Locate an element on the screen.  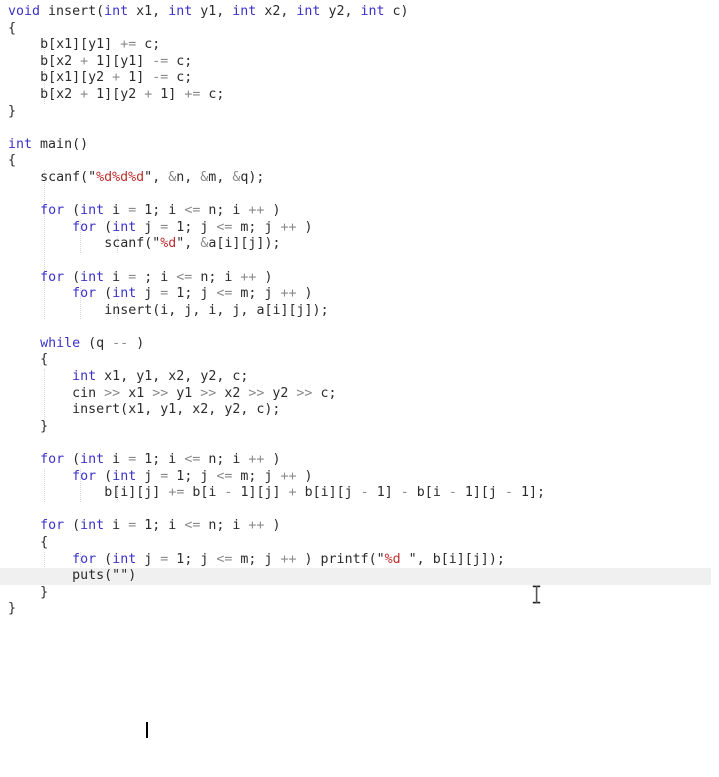
code-line: b[x2 + 1][y2 + 1] += c; is located at coordinates (359, 95).